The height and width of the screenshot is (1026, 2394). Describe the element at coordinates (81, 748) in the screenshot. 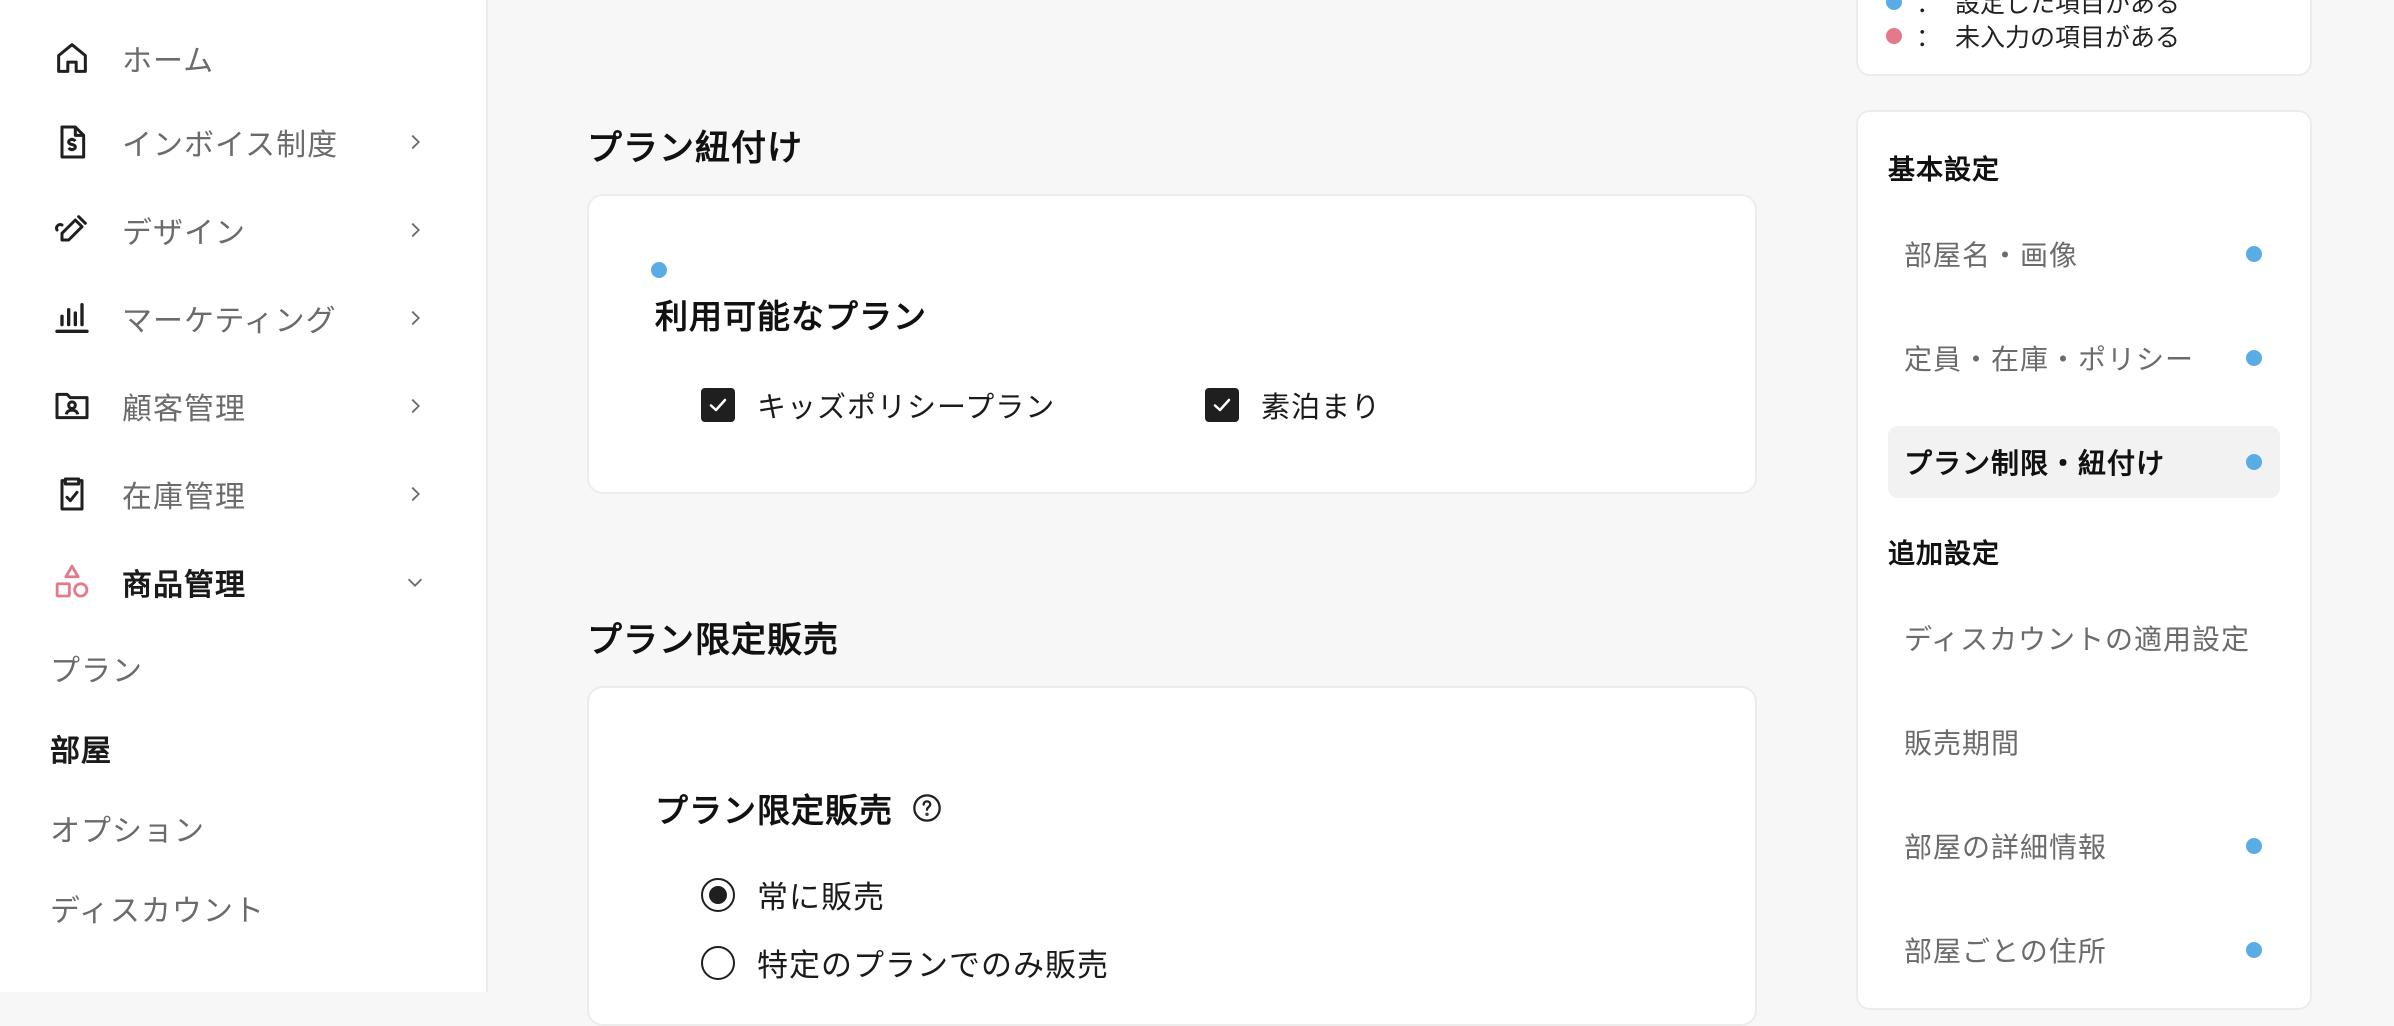

I see `sidebar-subitem-rooms: 部屋` at that location.